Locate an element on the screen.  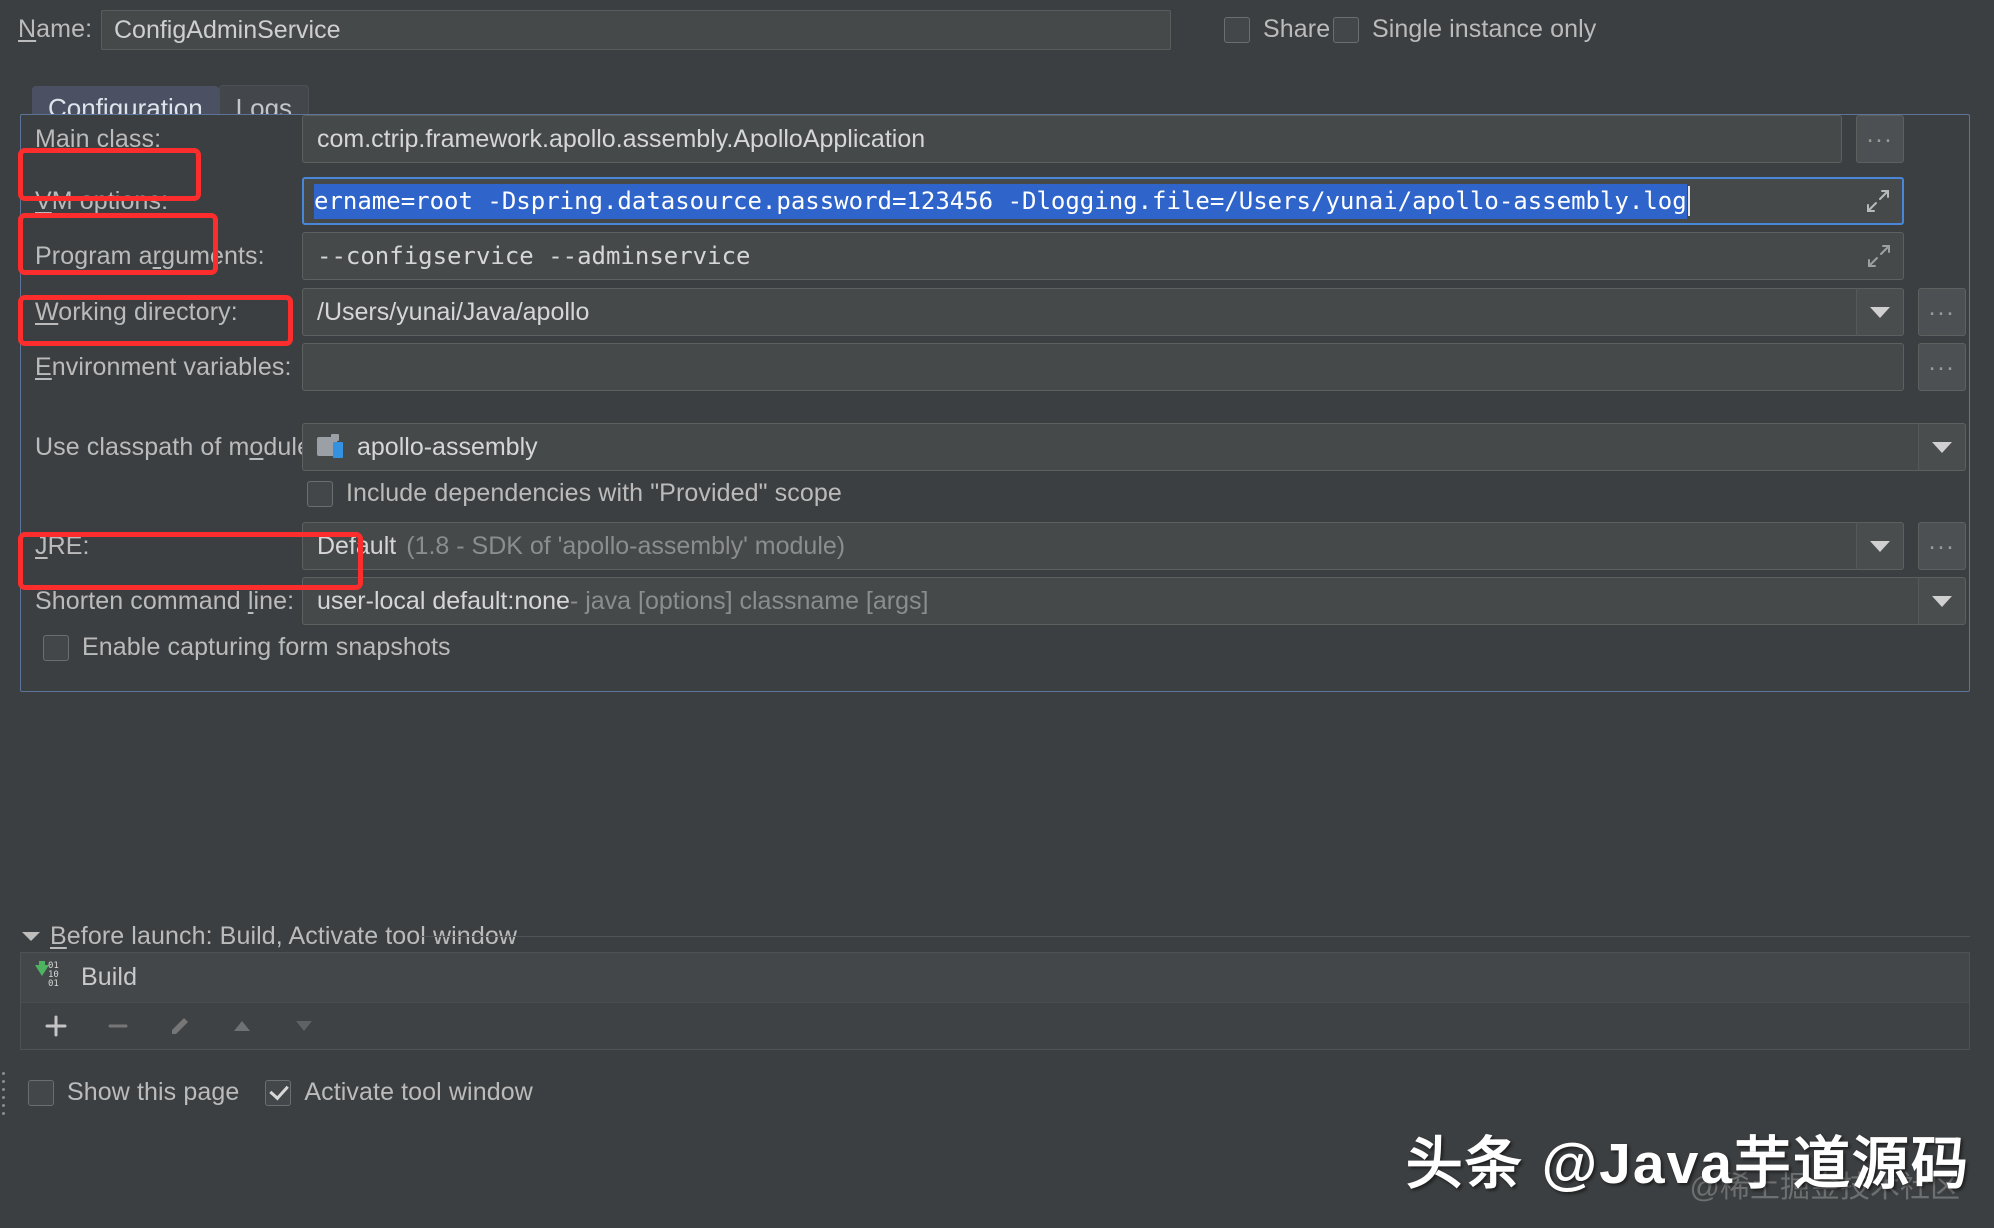
enable-capturing-checkbox-row: Enable capturing form snapshots is located at coordinates (247, 647).